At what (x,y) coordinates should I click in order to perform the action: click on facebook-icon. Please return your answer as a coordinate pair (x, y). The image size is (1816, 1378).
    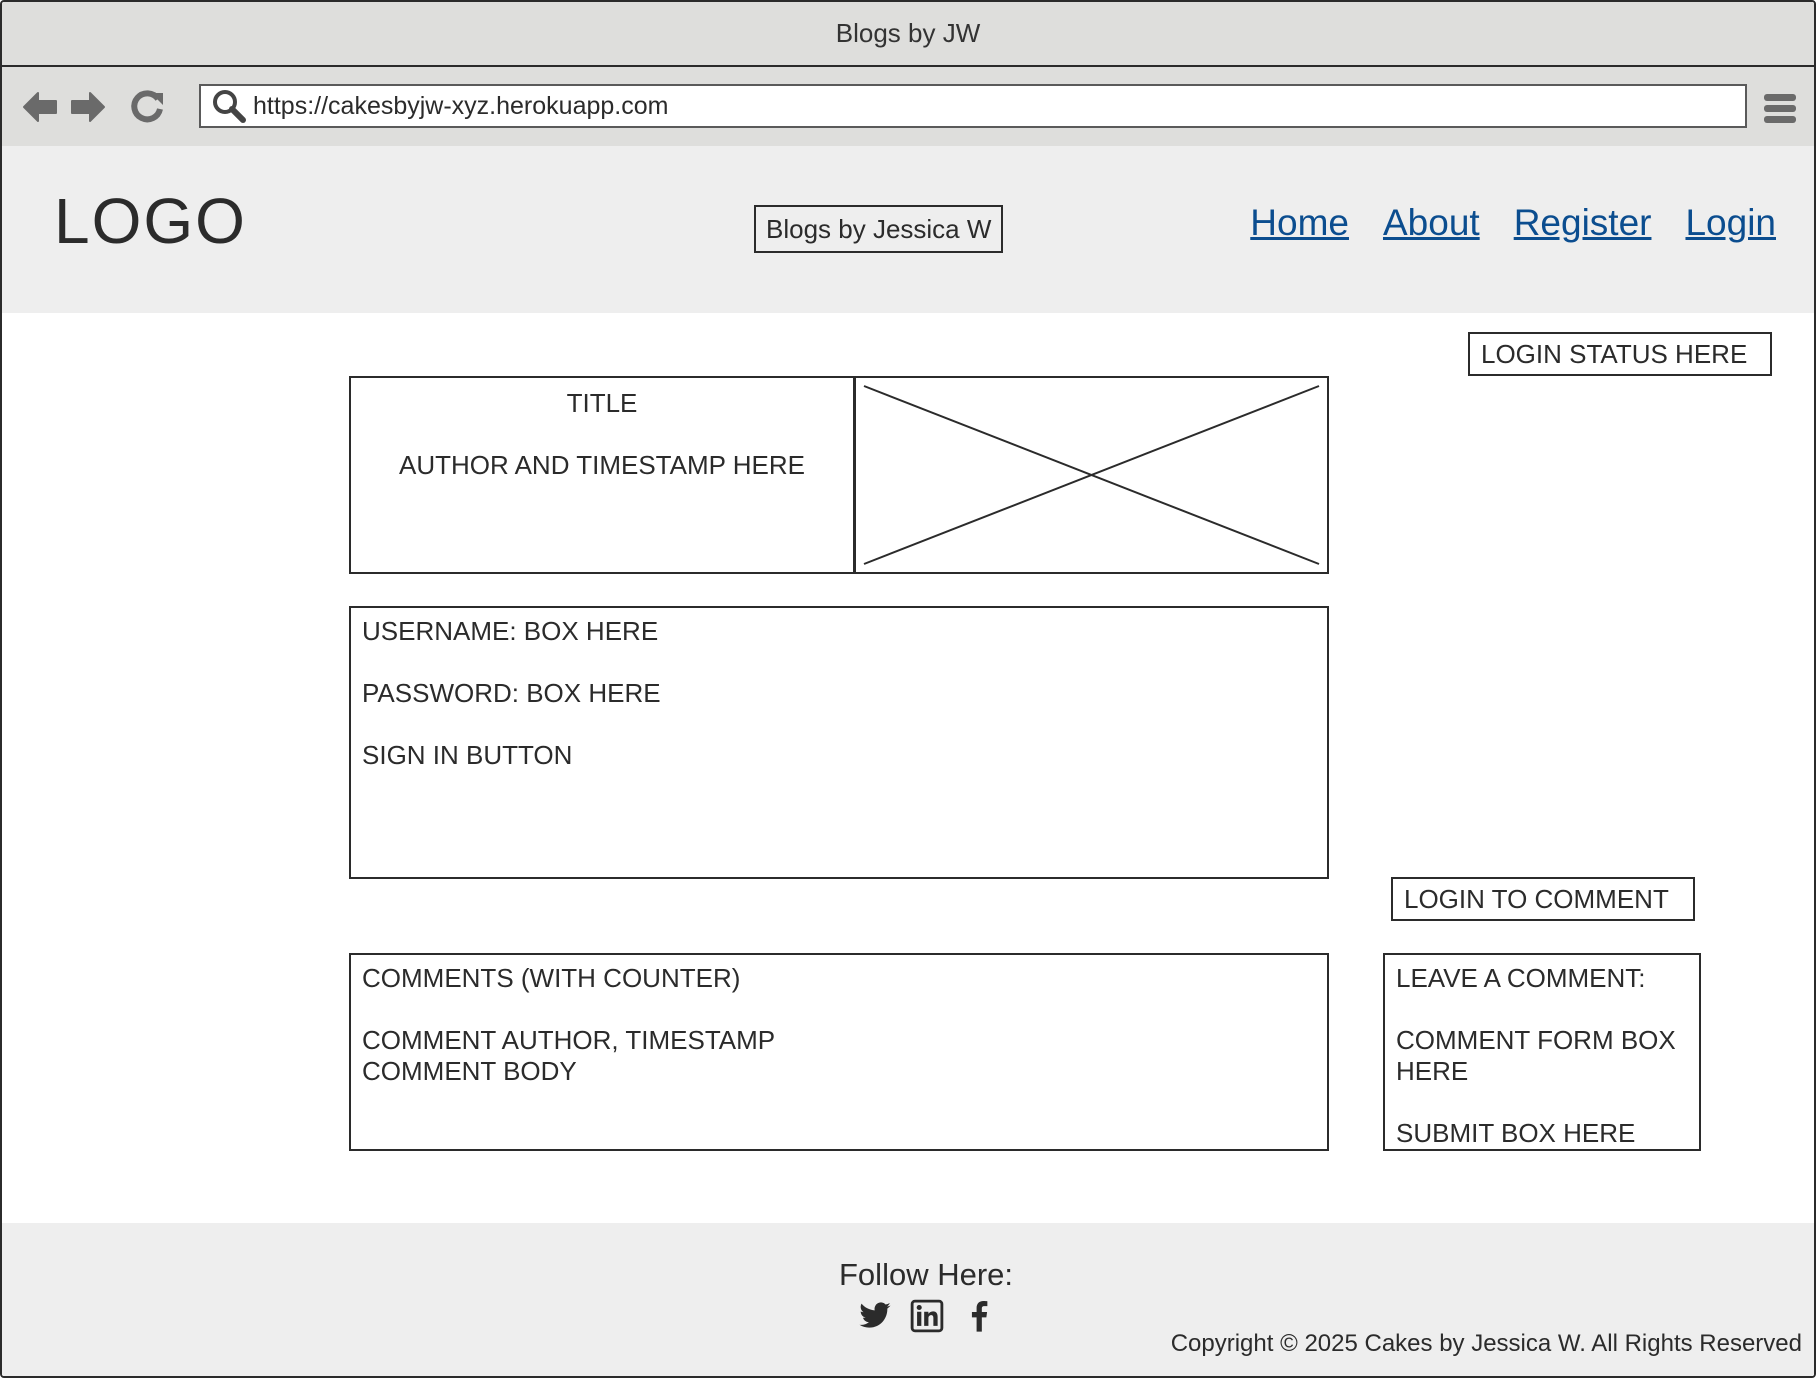
    Looking at the image, I should click on (979, 1316).